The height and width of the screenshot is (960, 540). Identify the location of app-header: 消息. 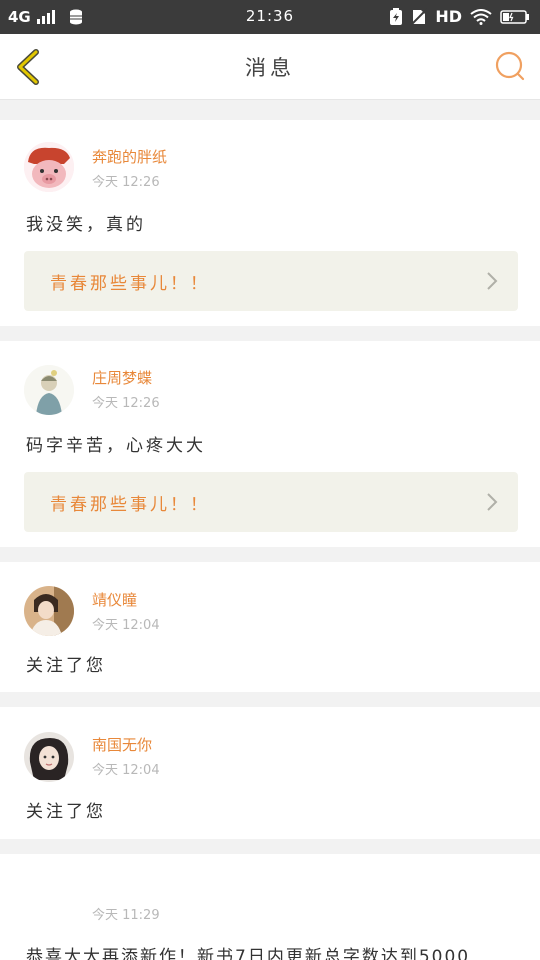
(270, 67).